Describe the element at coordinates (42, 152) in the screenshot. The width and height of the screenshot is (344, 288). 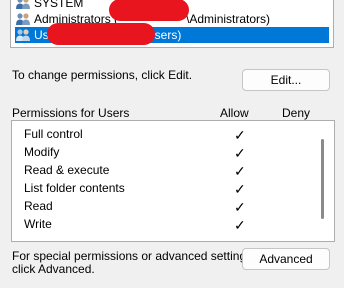
I see `permission-name: Modify` at that location.